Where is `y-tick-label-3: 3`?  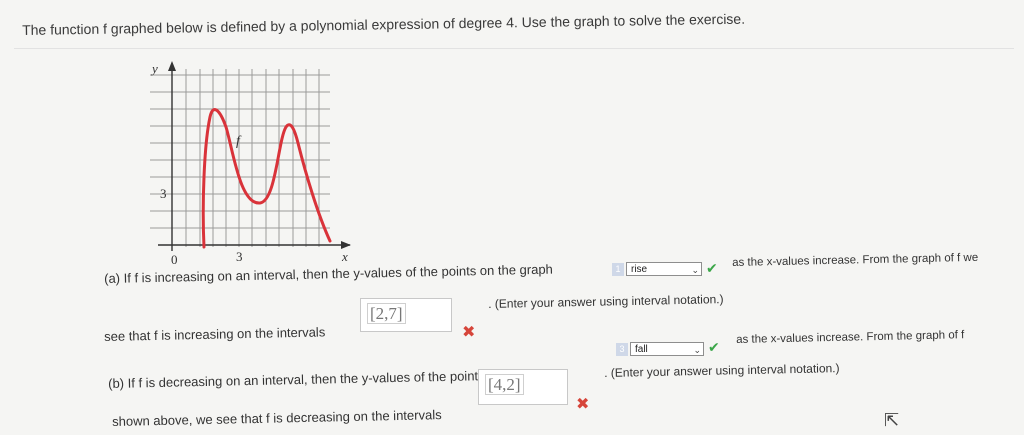 y-tick-label-3: 3 is located at coordinates (163, 193).